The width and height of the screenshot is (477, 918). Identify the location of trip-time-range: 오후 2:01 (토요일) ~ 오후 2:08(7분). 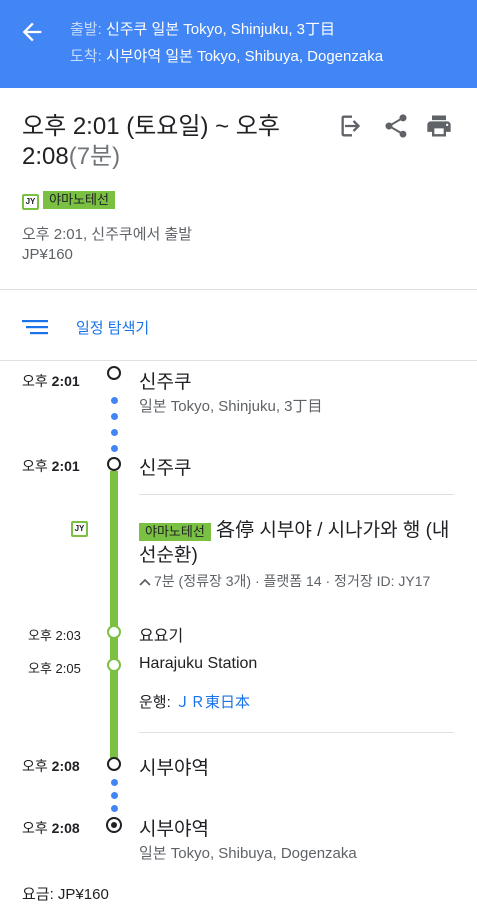
(172, 142).